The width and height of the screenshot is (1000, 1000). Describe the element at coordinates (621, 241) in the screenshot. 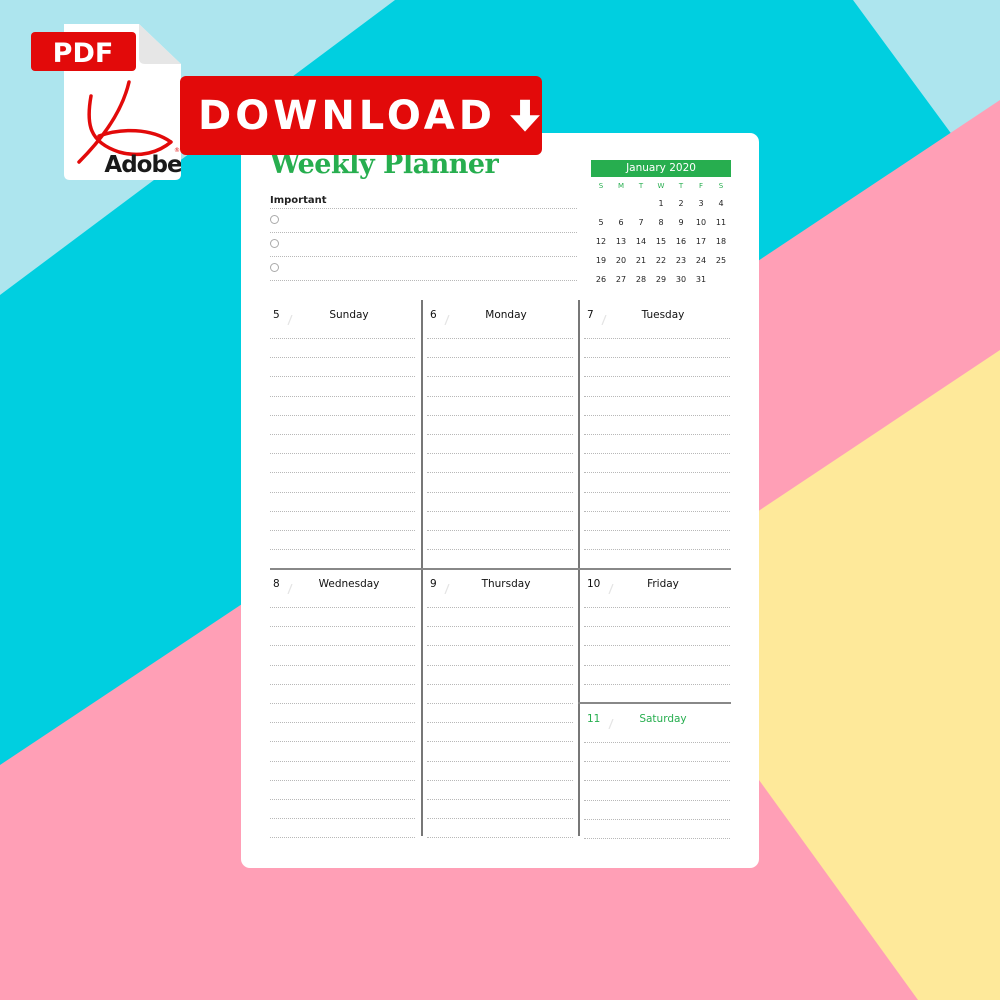

I see `calendar-day: 13` at that location.